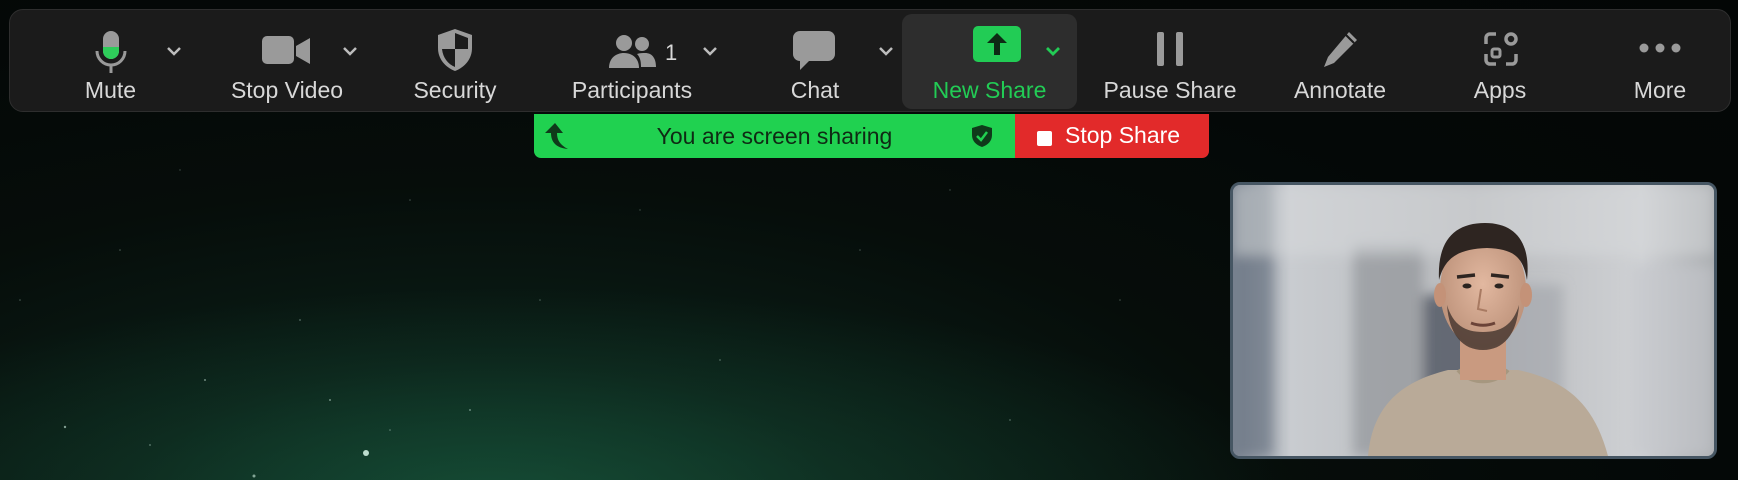 Image resolution: width=1738 pixels, height=480 pixels. Describe the element at coordinates (1340, 52) in the screenshot. I see `pencil-icon` at that location.